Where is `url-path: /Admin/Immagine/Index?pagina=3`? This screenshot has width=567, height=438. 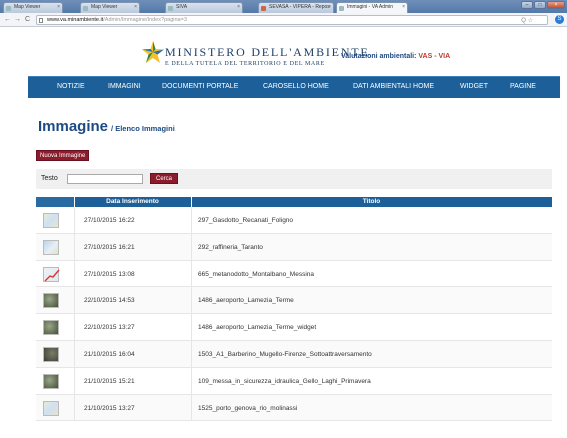
url-path: /Admin/Immagine/Index?pagina=3 is located at coordinates (145, 20).